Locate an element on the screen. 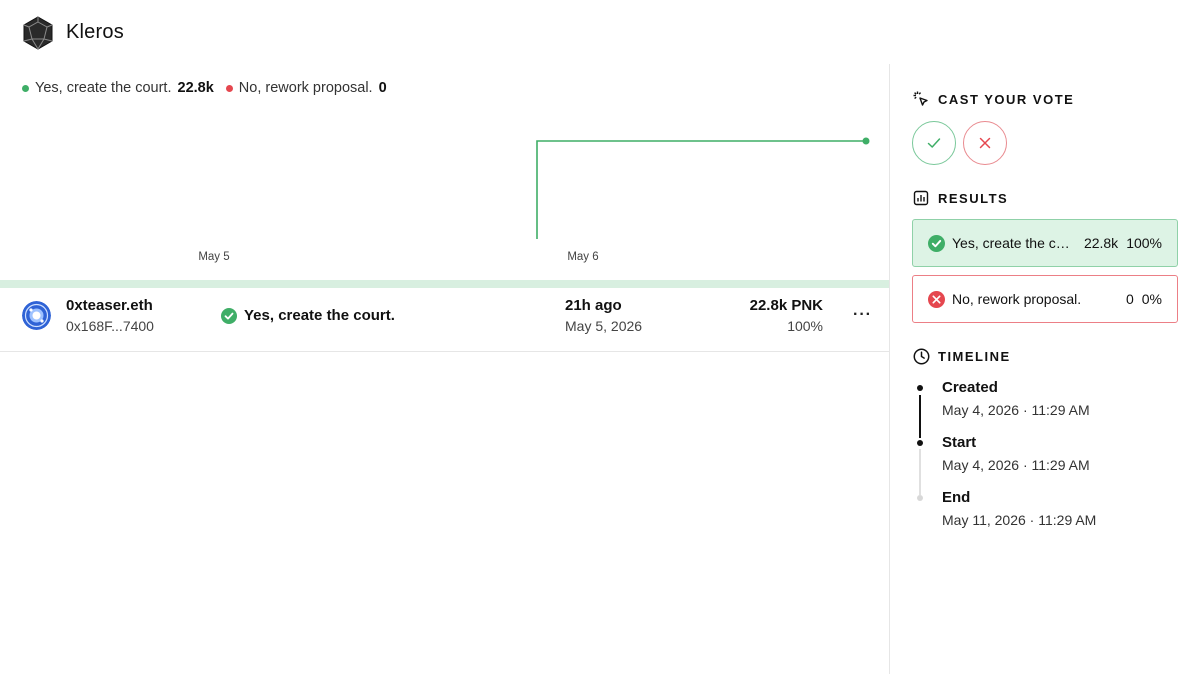 The height and width of the screenshot is (674, 1199). legend-no-label: No, rework proposal. is located at coordinates (305, 88).